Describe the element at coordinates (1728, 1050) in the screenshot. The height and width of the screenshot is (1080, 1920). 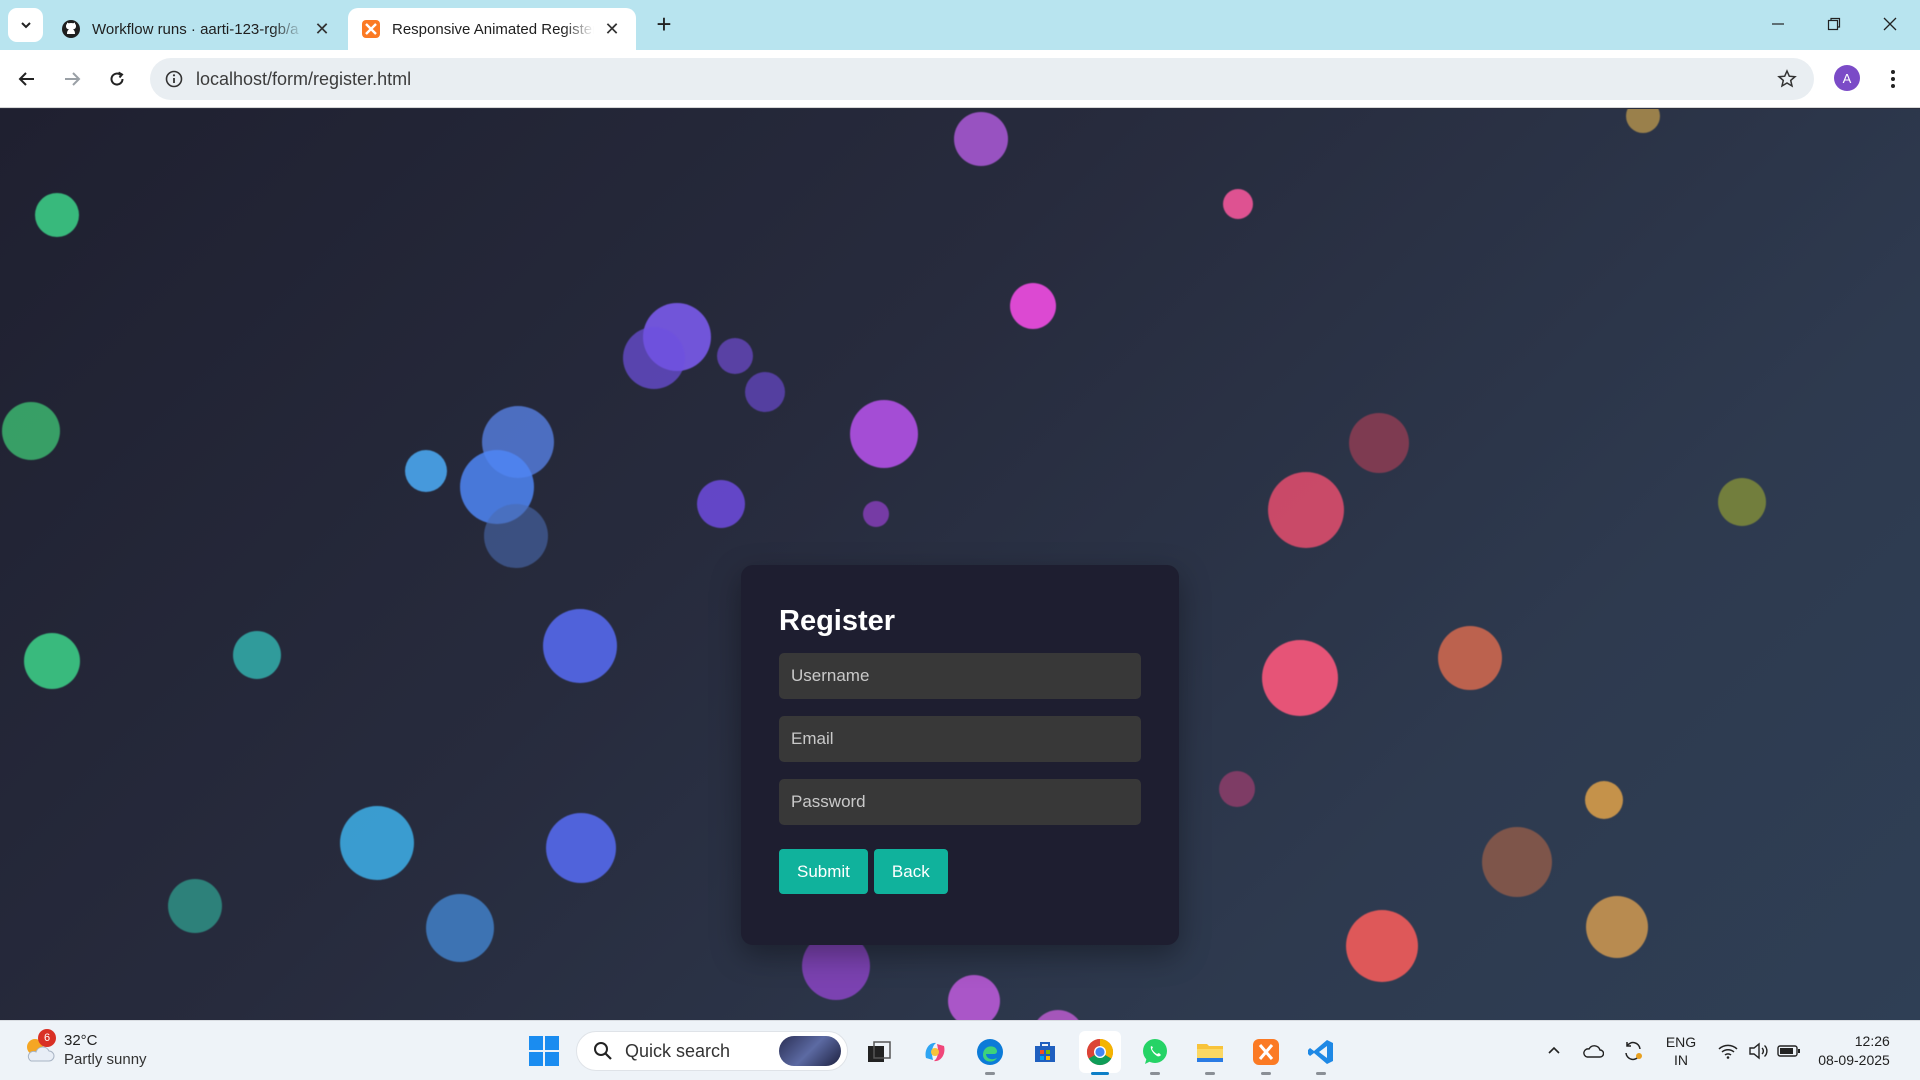
I see `wifi-icon` at that location.